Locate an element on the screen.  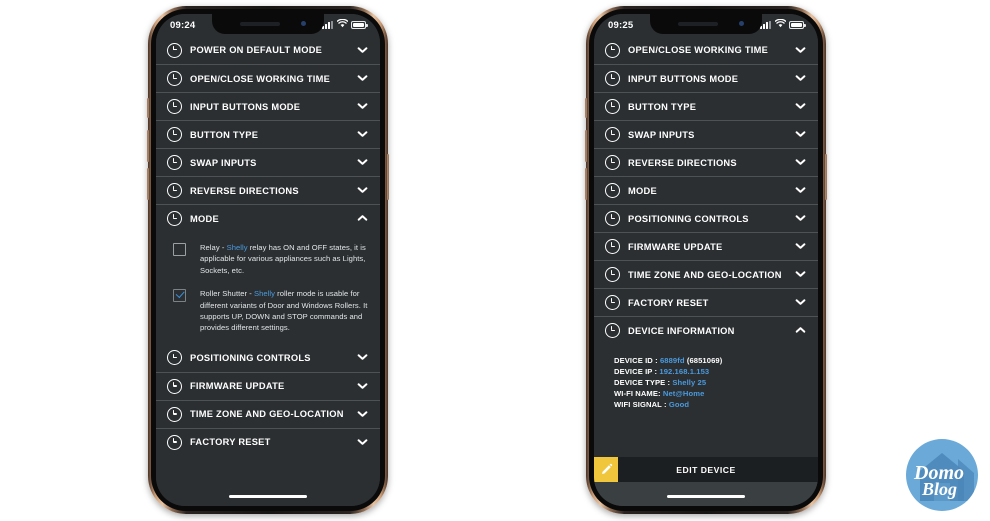
settings-row-label: SWAP INPUTS is located at coordinates (223, 162).